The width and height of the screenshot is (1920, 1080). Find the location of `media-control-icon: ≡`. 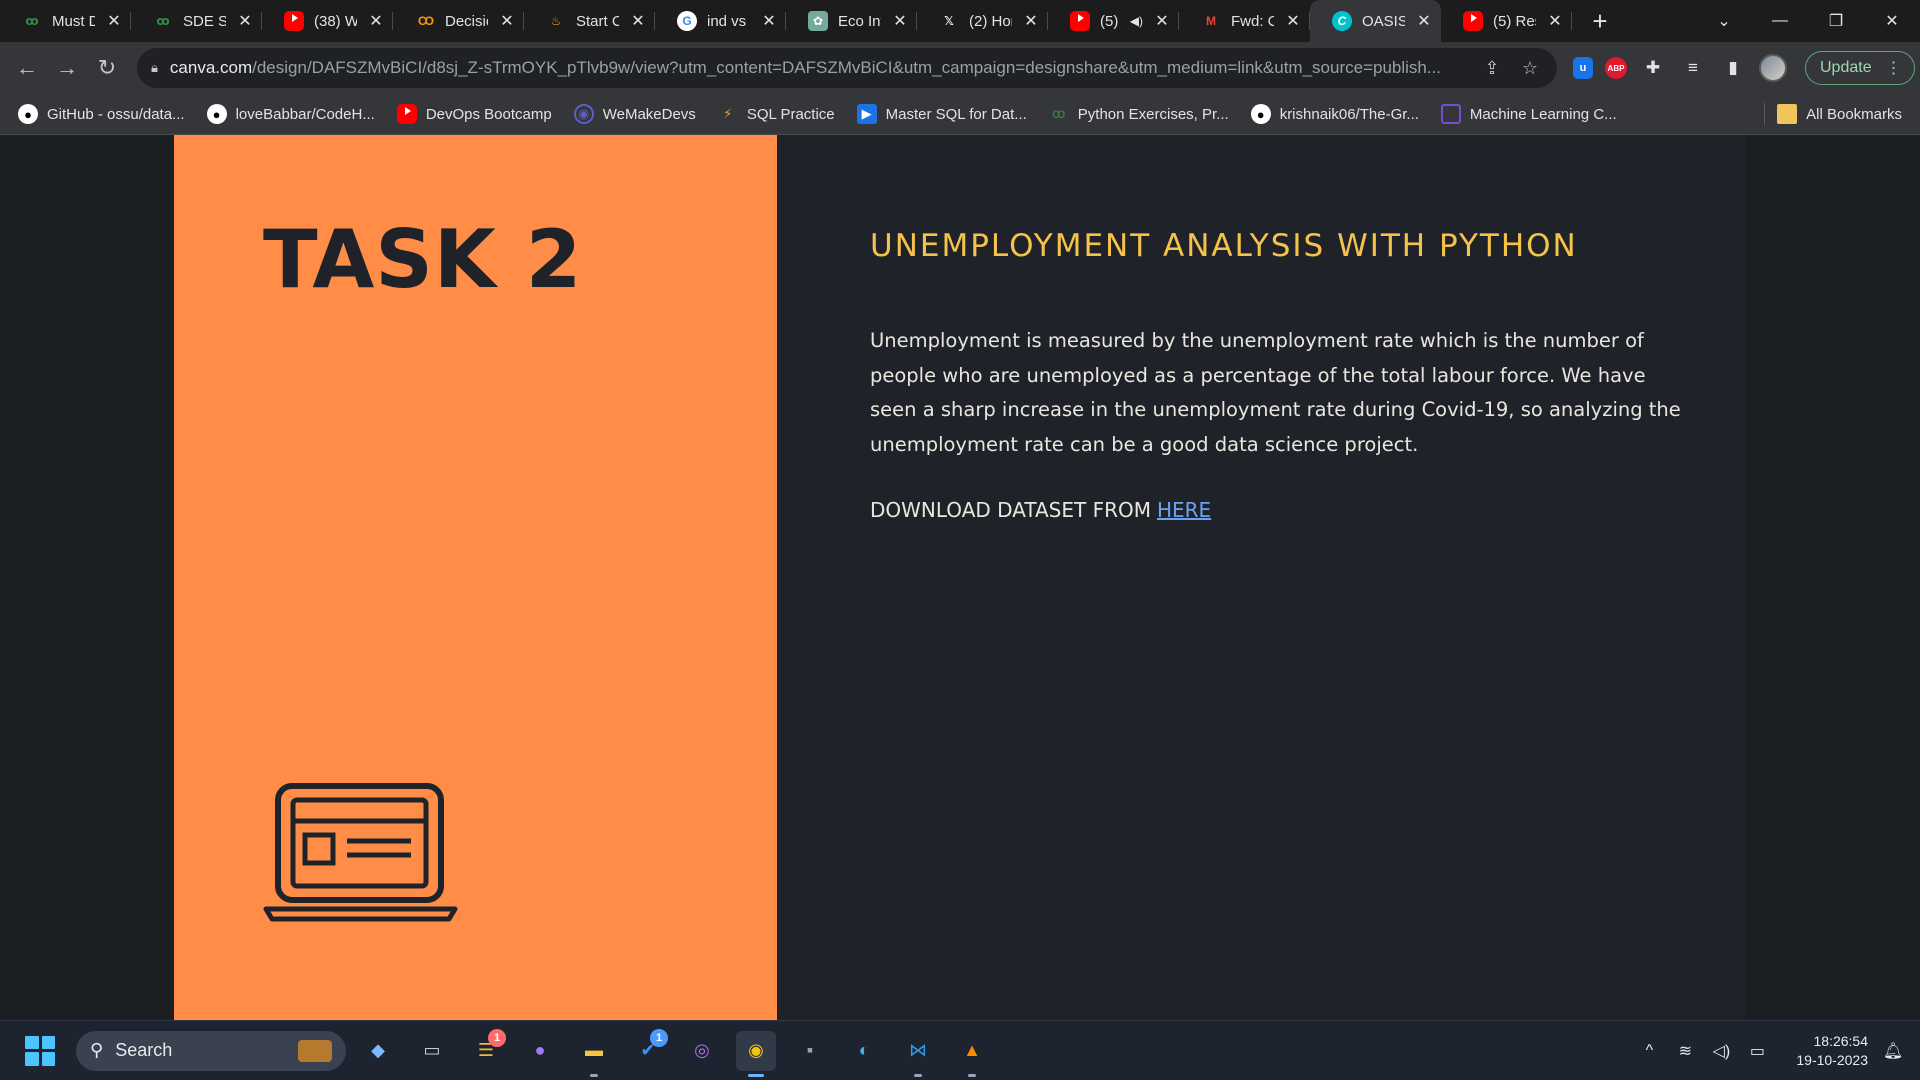

media-control-icon: ≡ is located at coordinates (1693, 68).